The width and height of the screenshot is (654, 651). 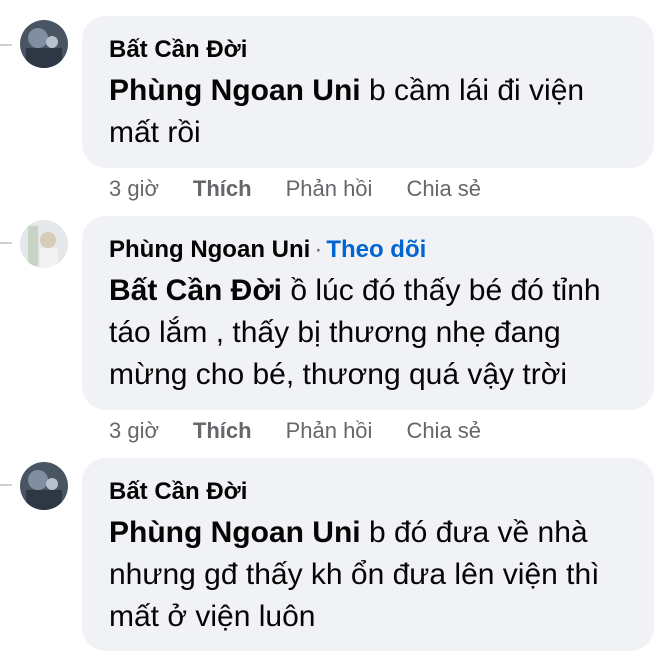 I want to click on mention-link: Bất Cần Đời, so click(x=195, y=290).